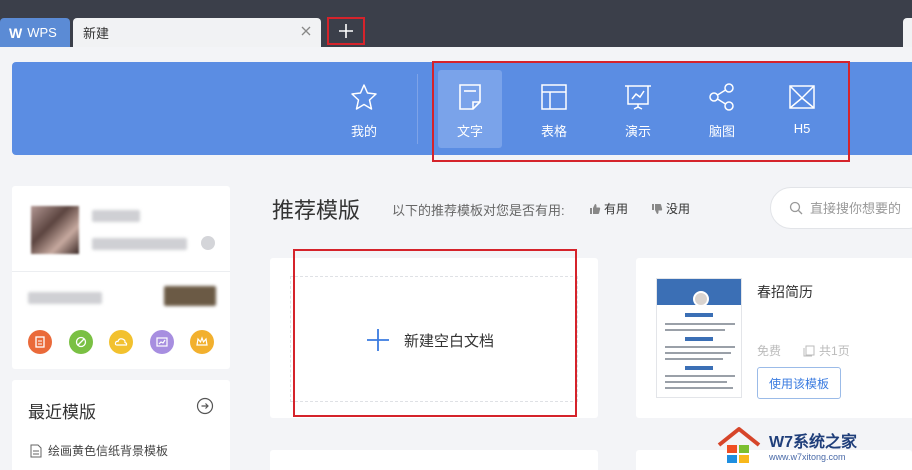 The width and height of the screenshot is (912, 470). Describe the element at coordinates (363, 131) in the screenshot. I see `toolbar-item-label: 我的` at that location.